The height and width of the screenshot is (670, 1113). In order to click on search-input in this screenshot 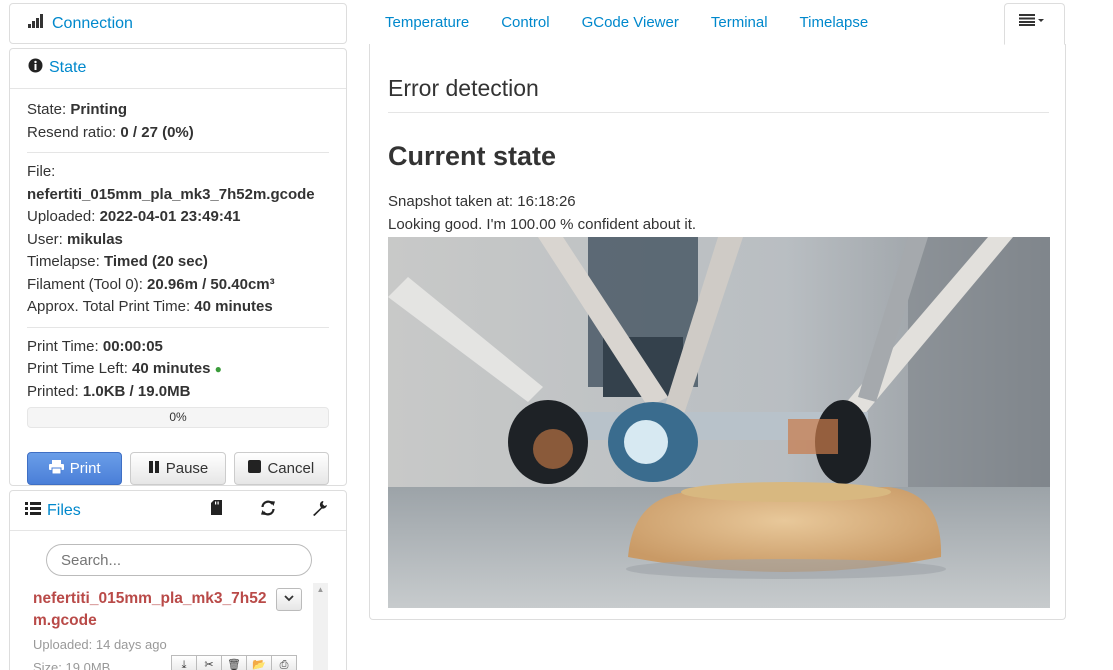, I will do `click(179, 560)`.